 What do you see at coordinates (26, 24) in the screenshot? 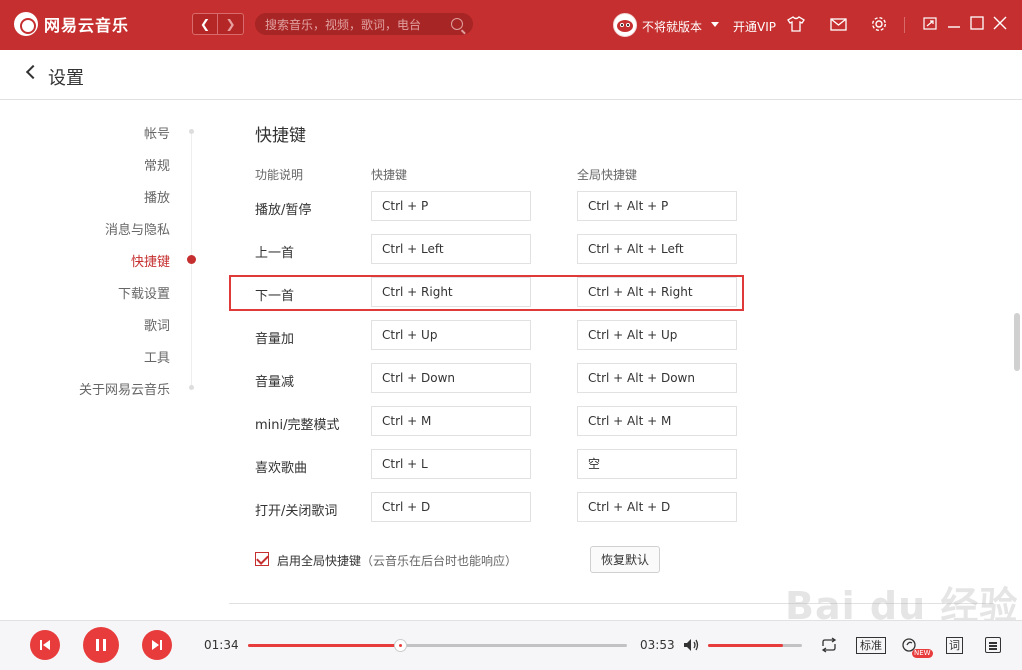
I see `netease-logo-icon` at bounding box center [26, 24].